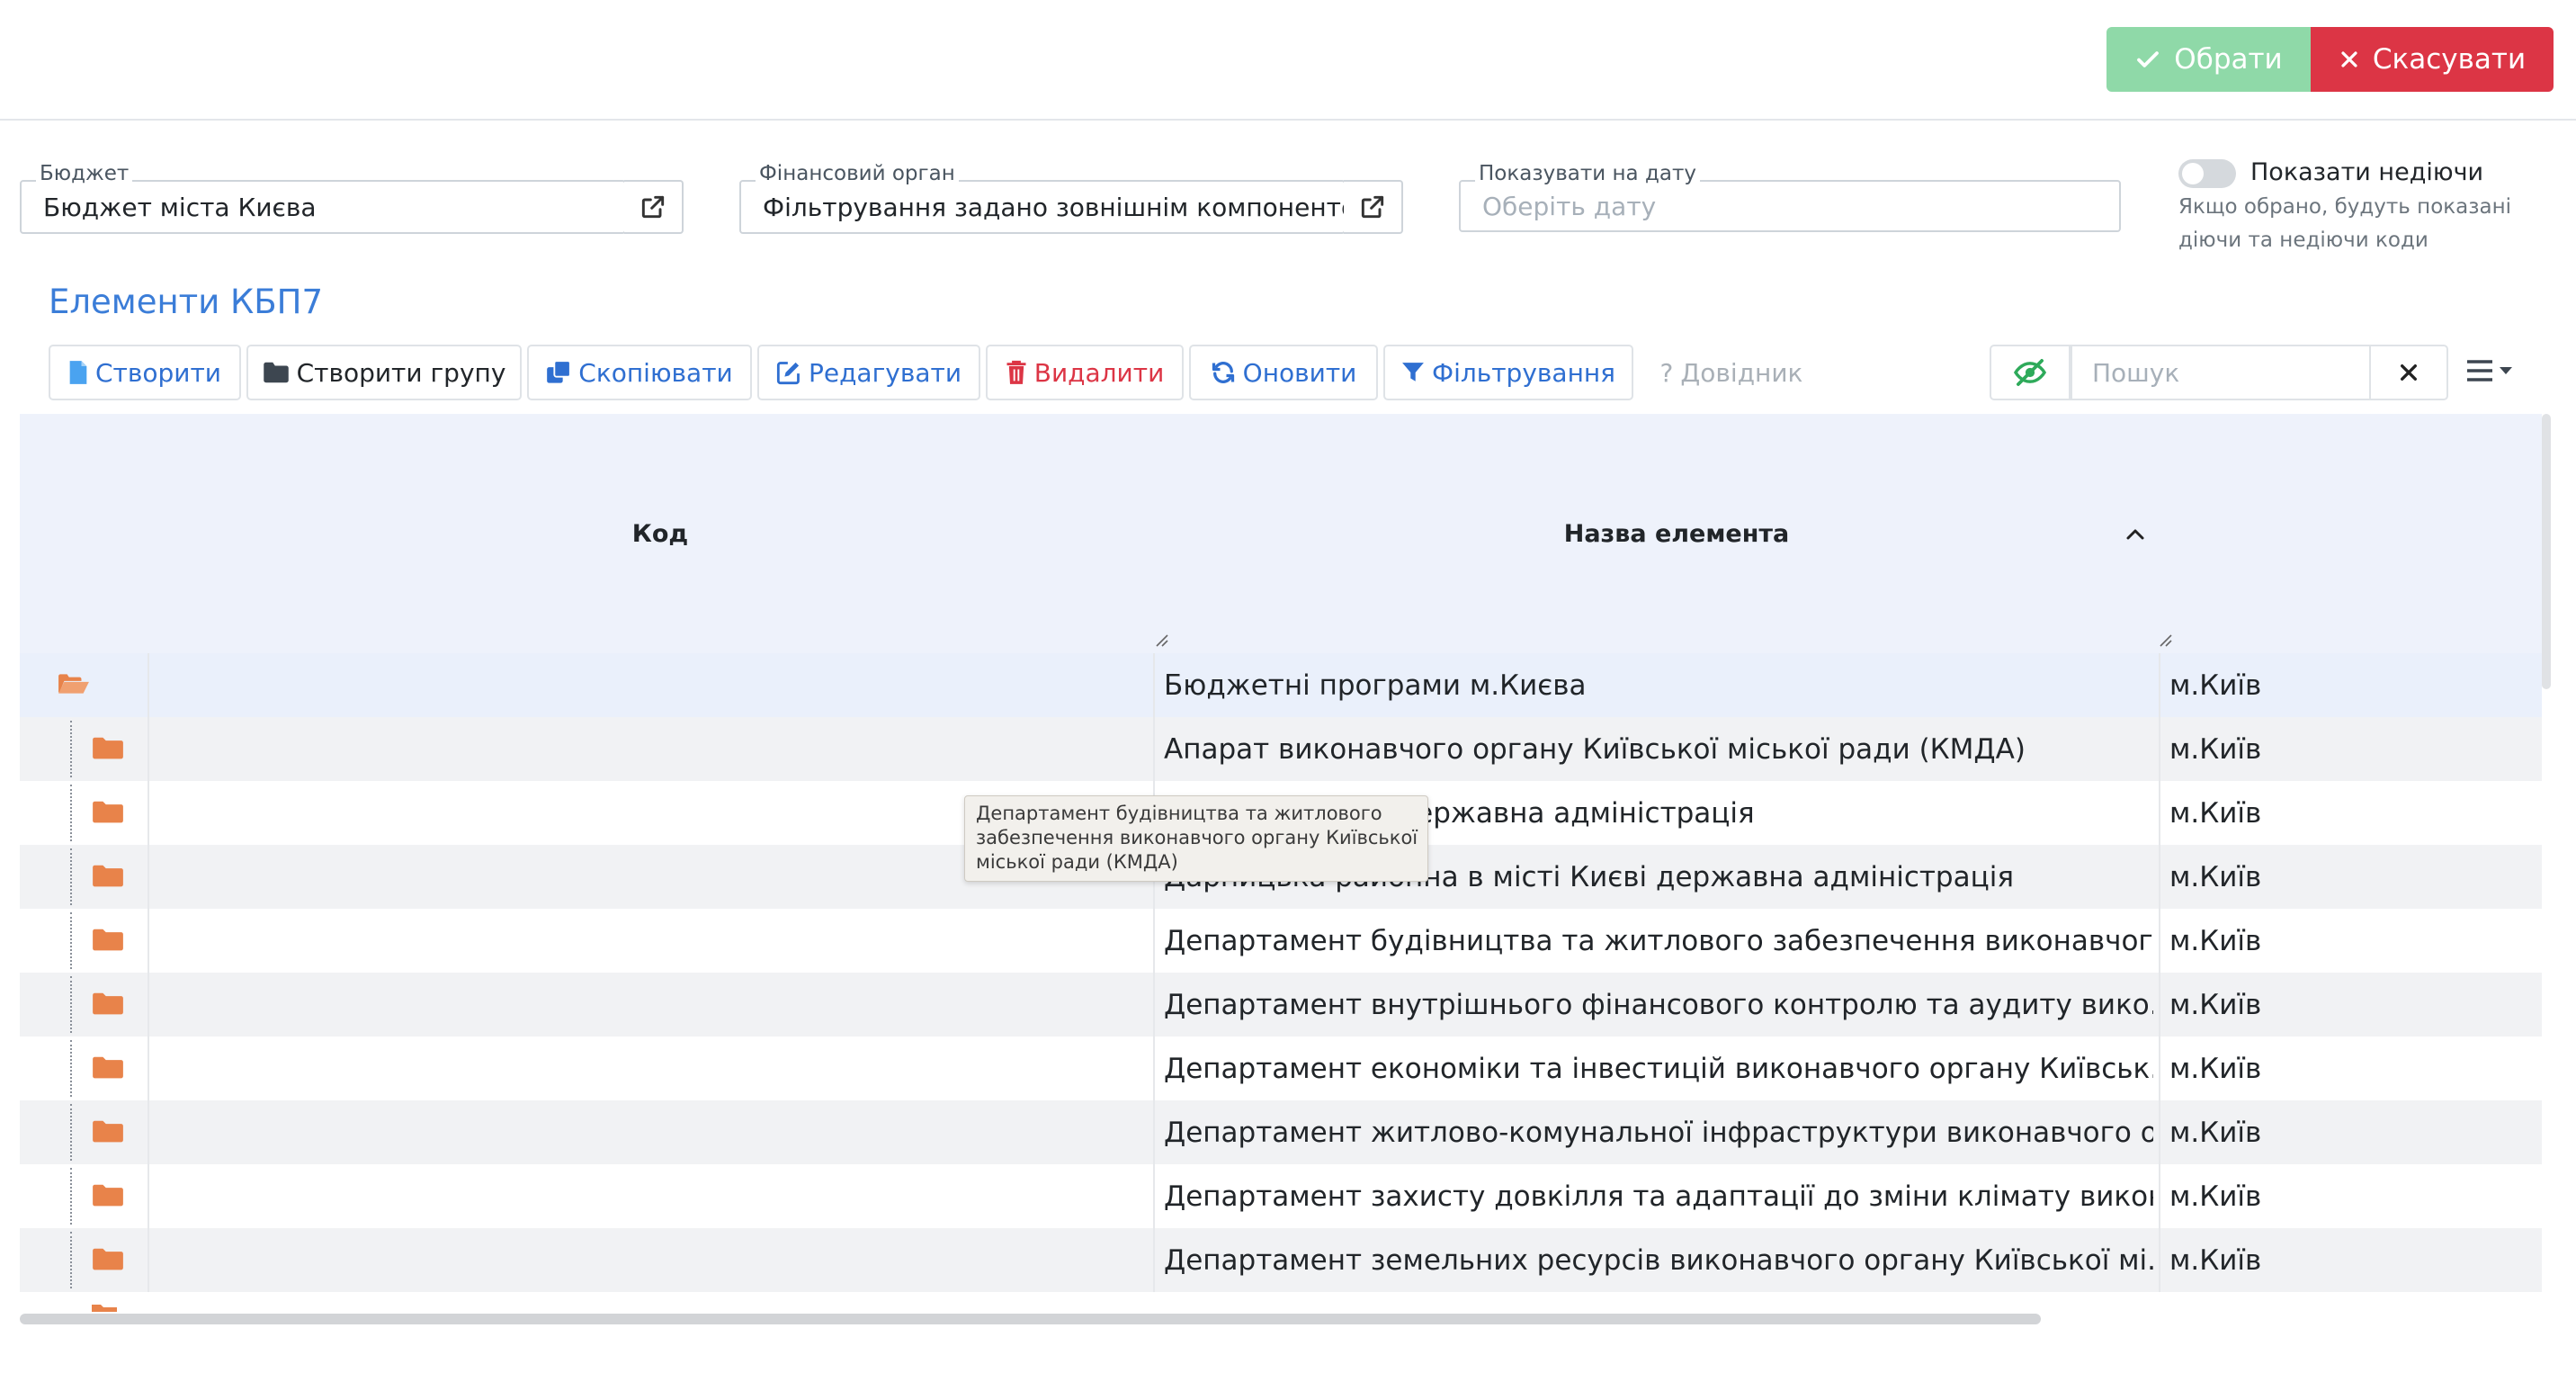  I want to click on filter-button: Фільтрування, so click(1508, 373).